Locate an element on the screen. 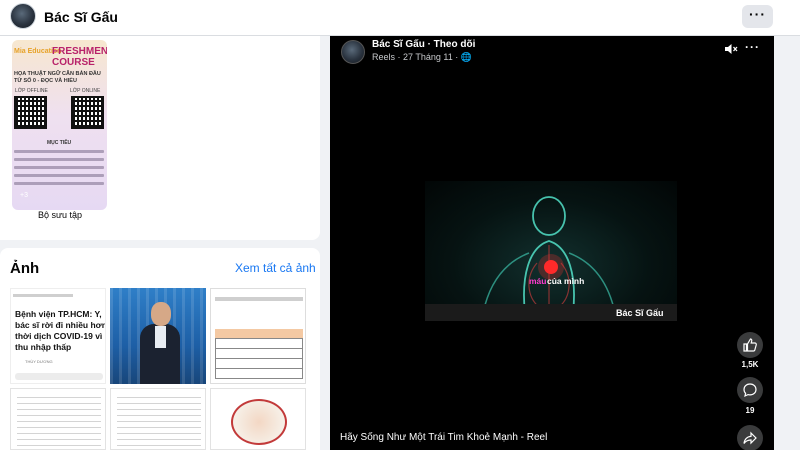 The image size is (800, 450). thumb-title: FRESHMEN COURSE is located at coordinates (79, 57).